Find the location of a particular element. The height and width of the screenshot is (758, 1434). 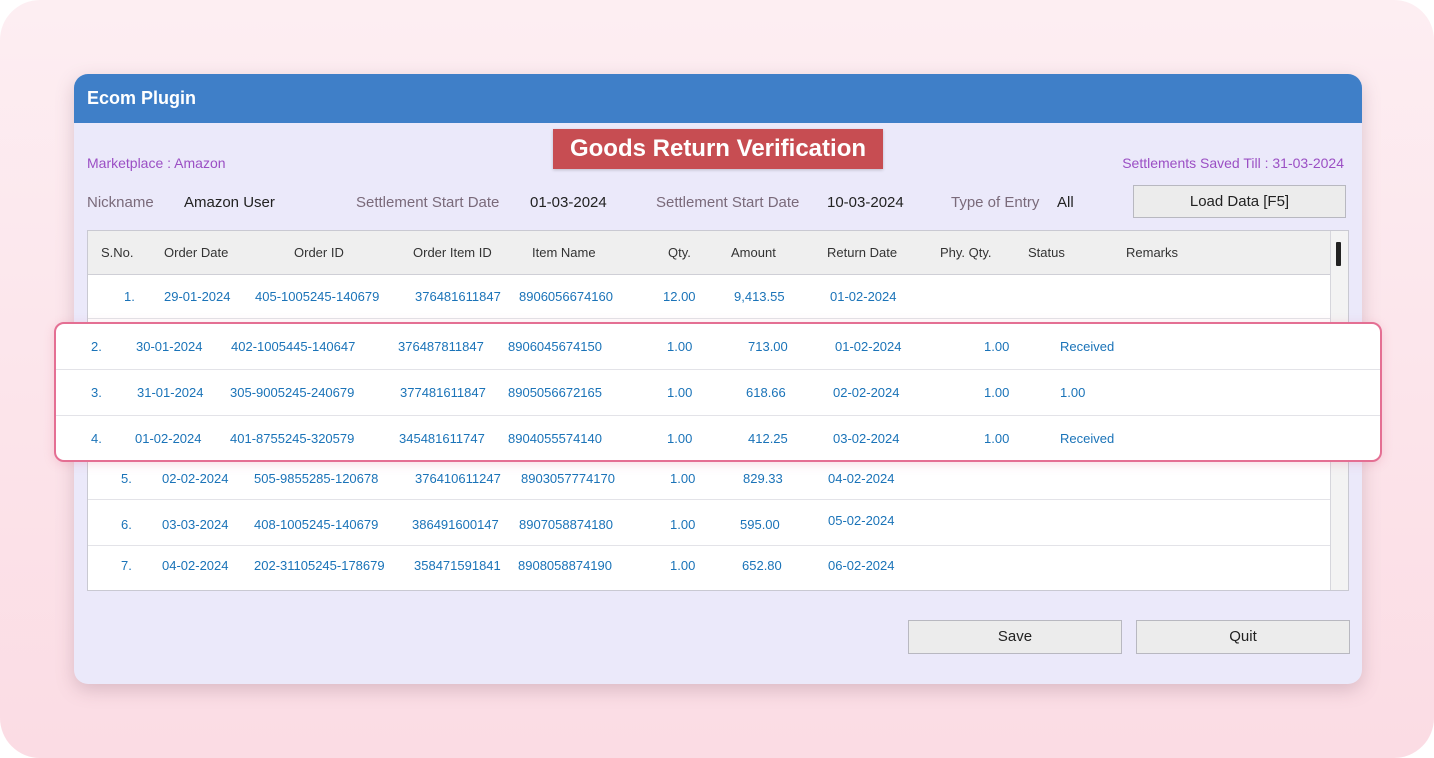

col-qty: Qty. is located at coordinates (679, 253).